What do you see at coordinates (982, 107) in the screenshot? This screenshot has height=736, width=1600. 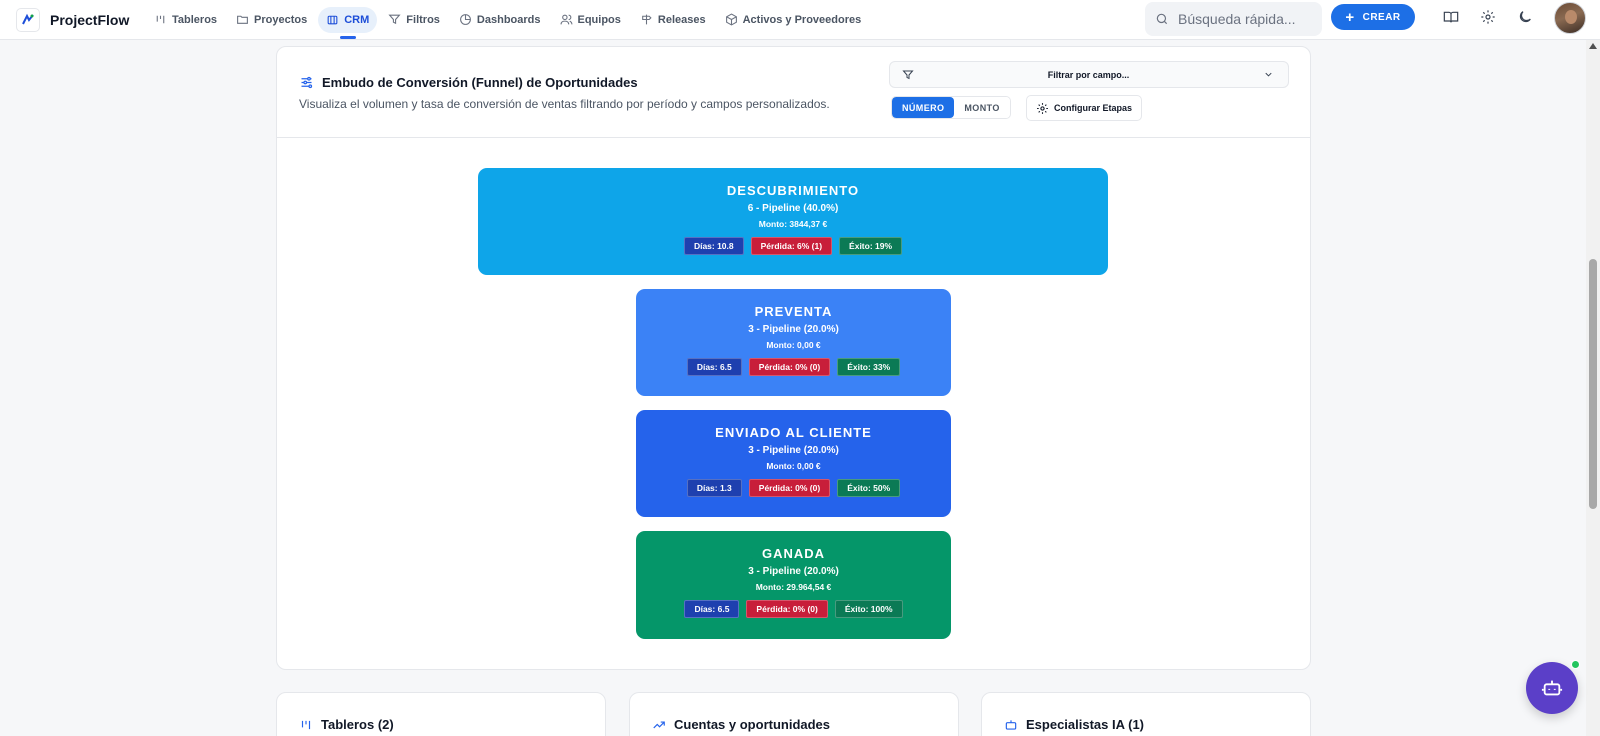 I see `toggle-amount-button: MONTO` at bounding box center [982, 107].